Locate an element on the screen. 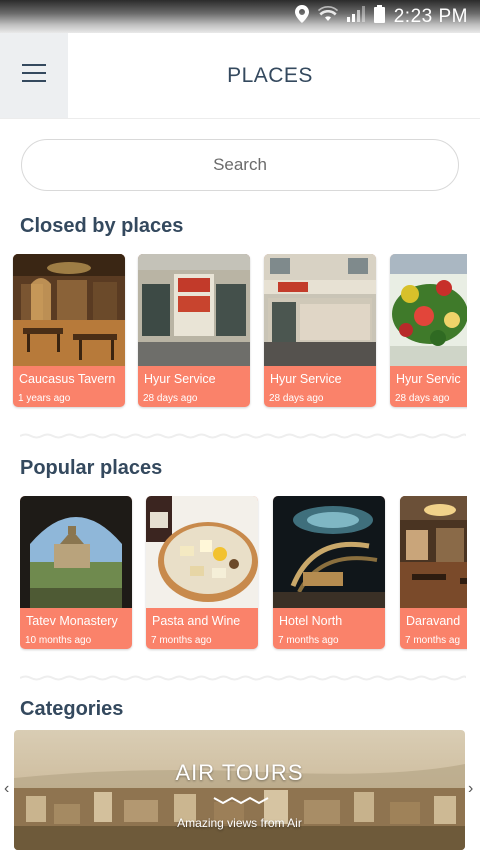 The image size is (480, 854). wifi-icon is located at coordinates (327, 16).